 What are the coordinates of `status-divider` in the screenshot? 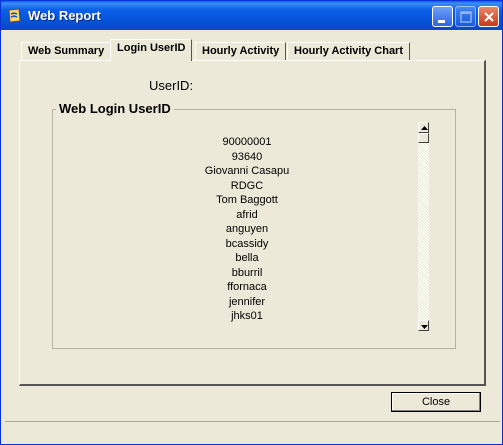 It's located at (252, 422).